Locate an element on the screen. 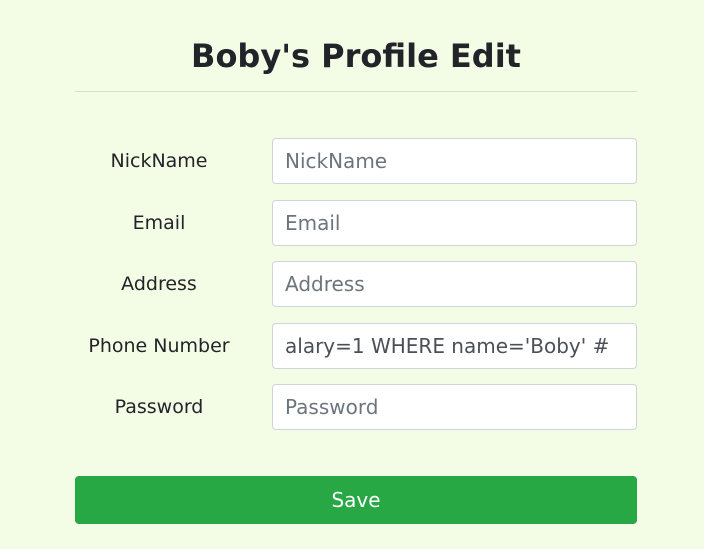 This screenshot has width=704, height=549. title-divider is located at coordinates (356, 91).